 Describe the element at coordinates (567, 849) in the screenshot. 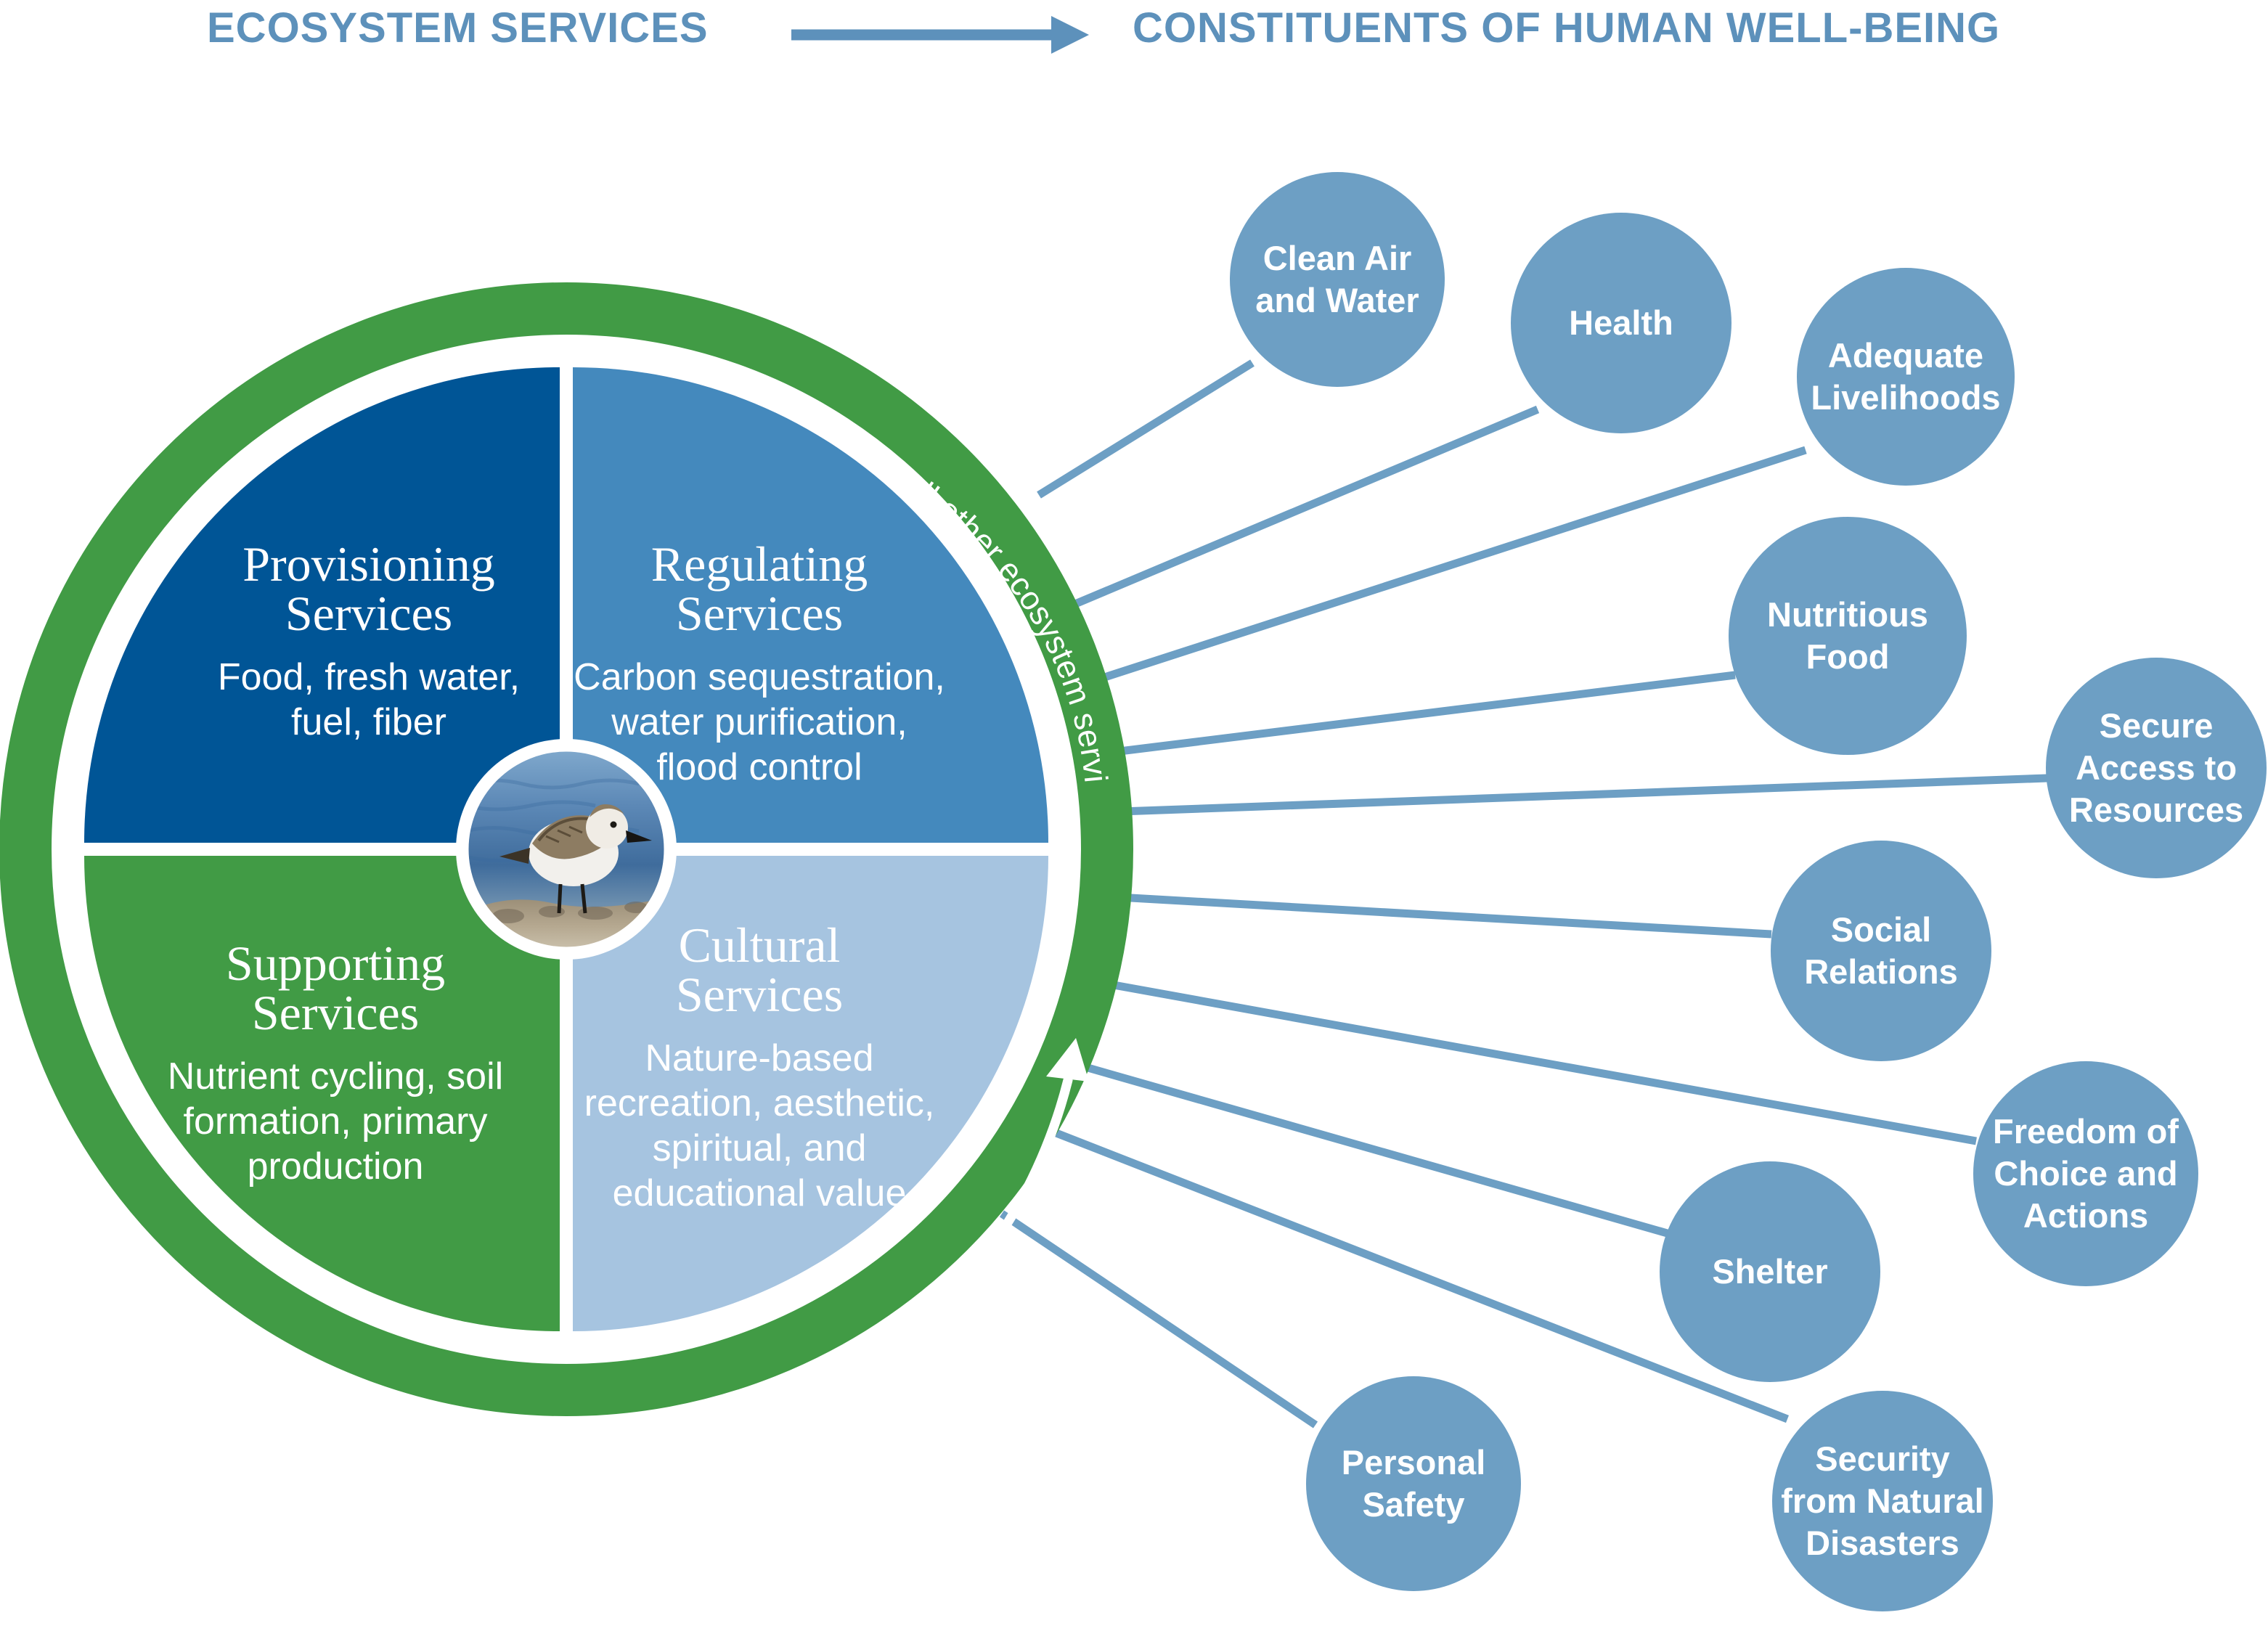

I see `center-photo` at that location.